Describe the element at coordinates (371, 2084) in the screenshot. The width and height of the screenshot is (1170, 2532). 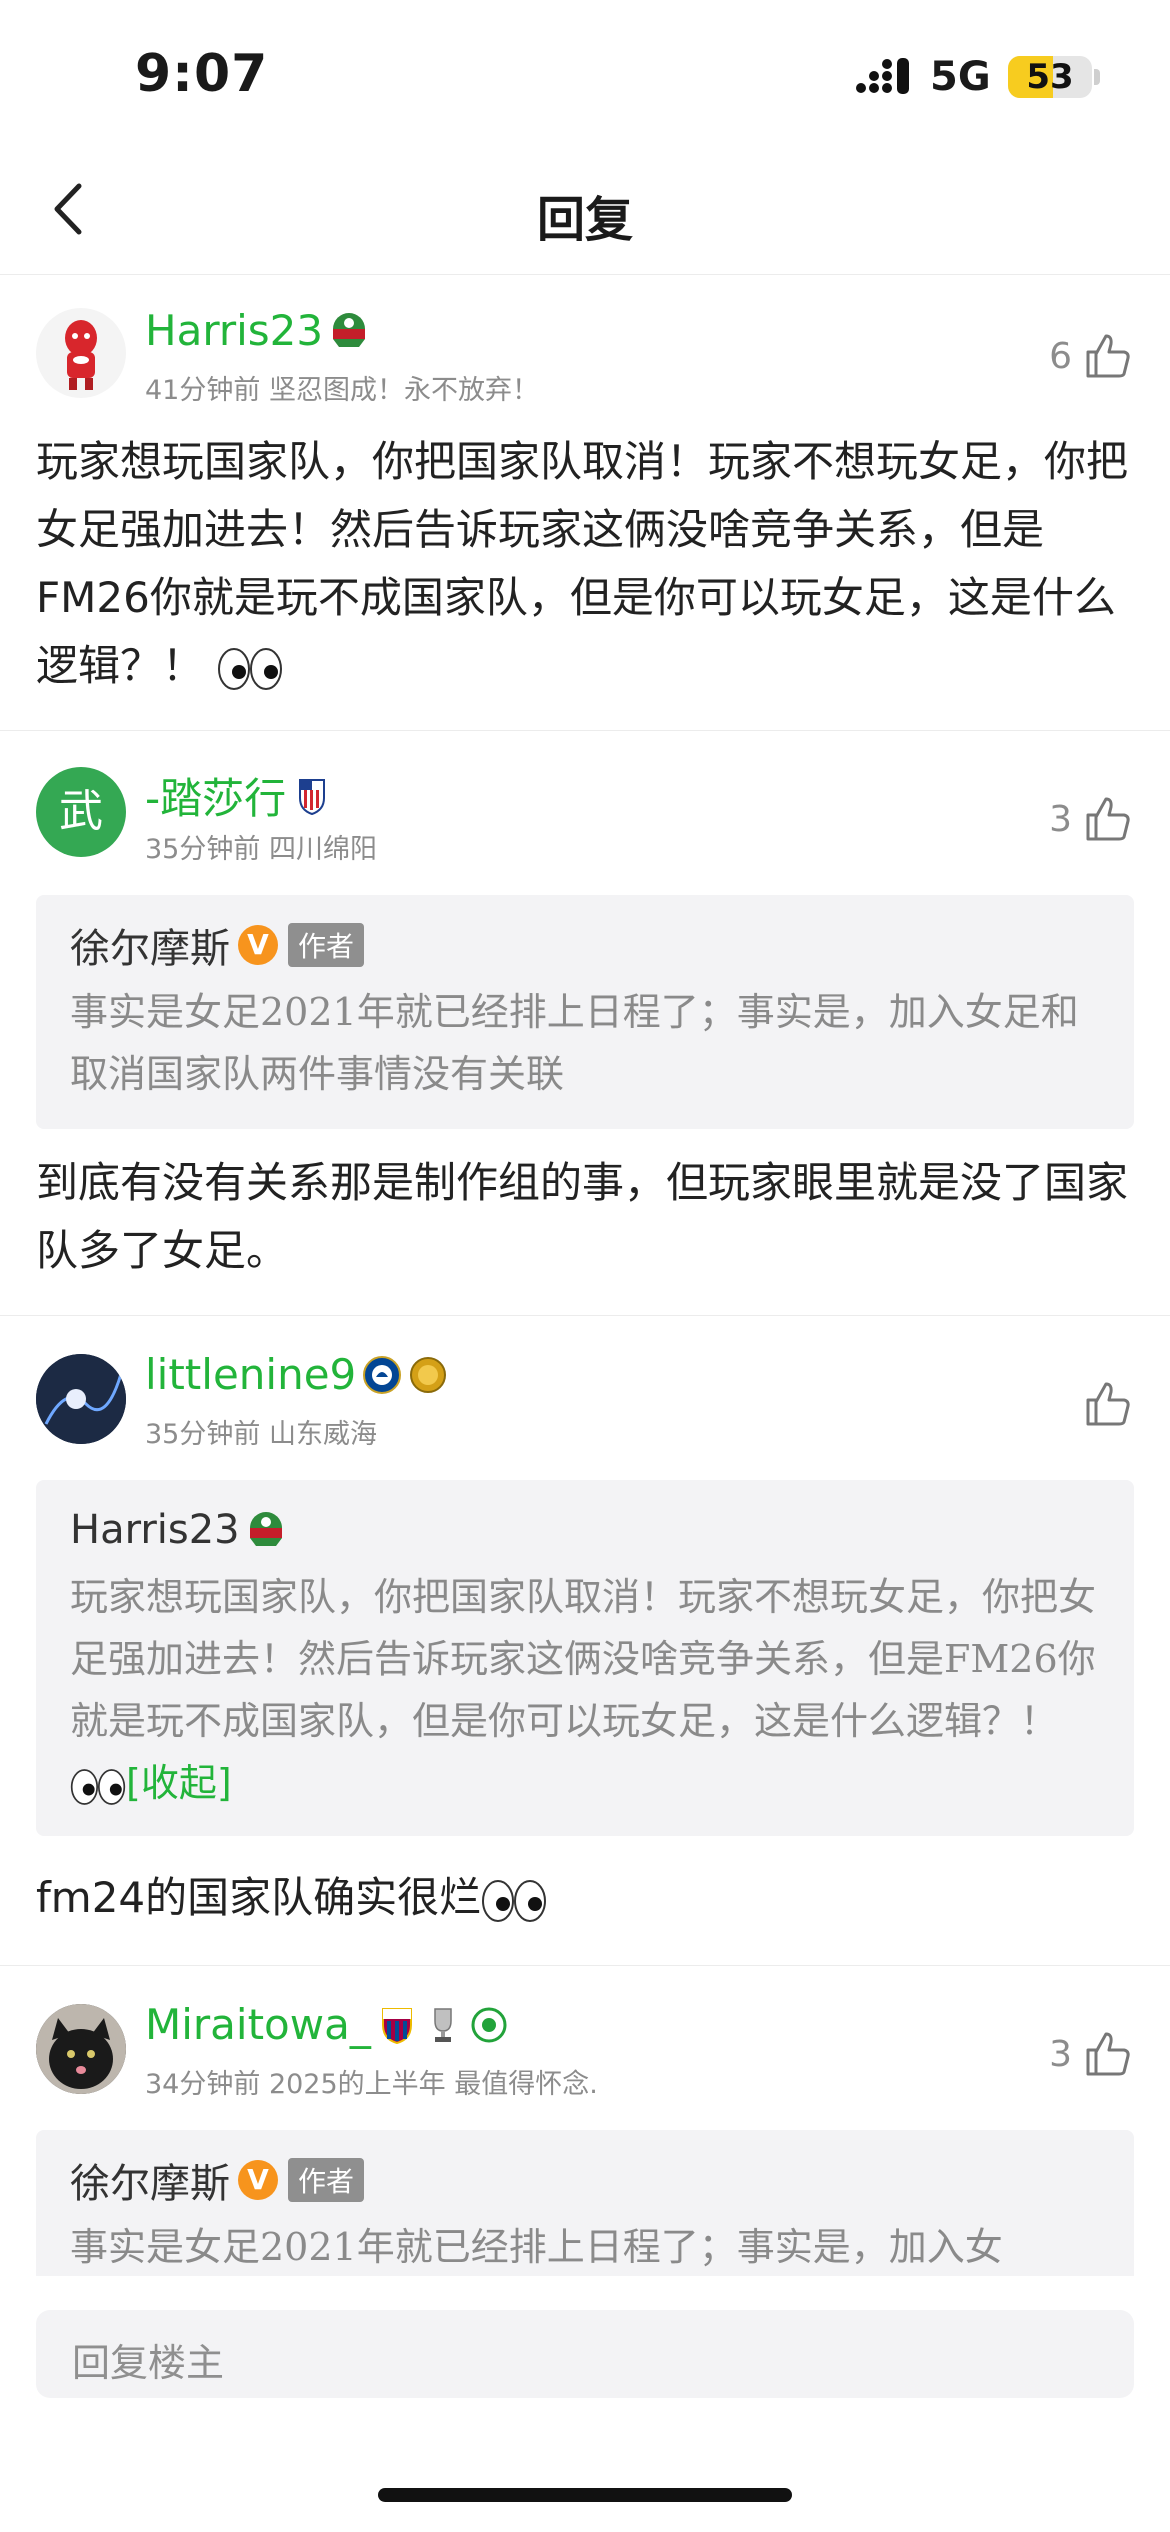
I see `comment-meta: 34分钟前 2025的上半年 最值得怀念.` at that location.